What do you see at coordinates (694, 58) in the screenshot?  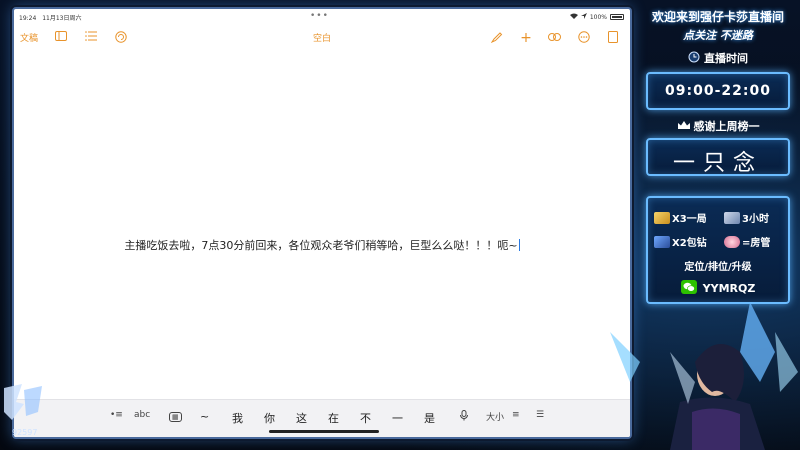 I see `clock-icon` at bounding box center [694, 58].